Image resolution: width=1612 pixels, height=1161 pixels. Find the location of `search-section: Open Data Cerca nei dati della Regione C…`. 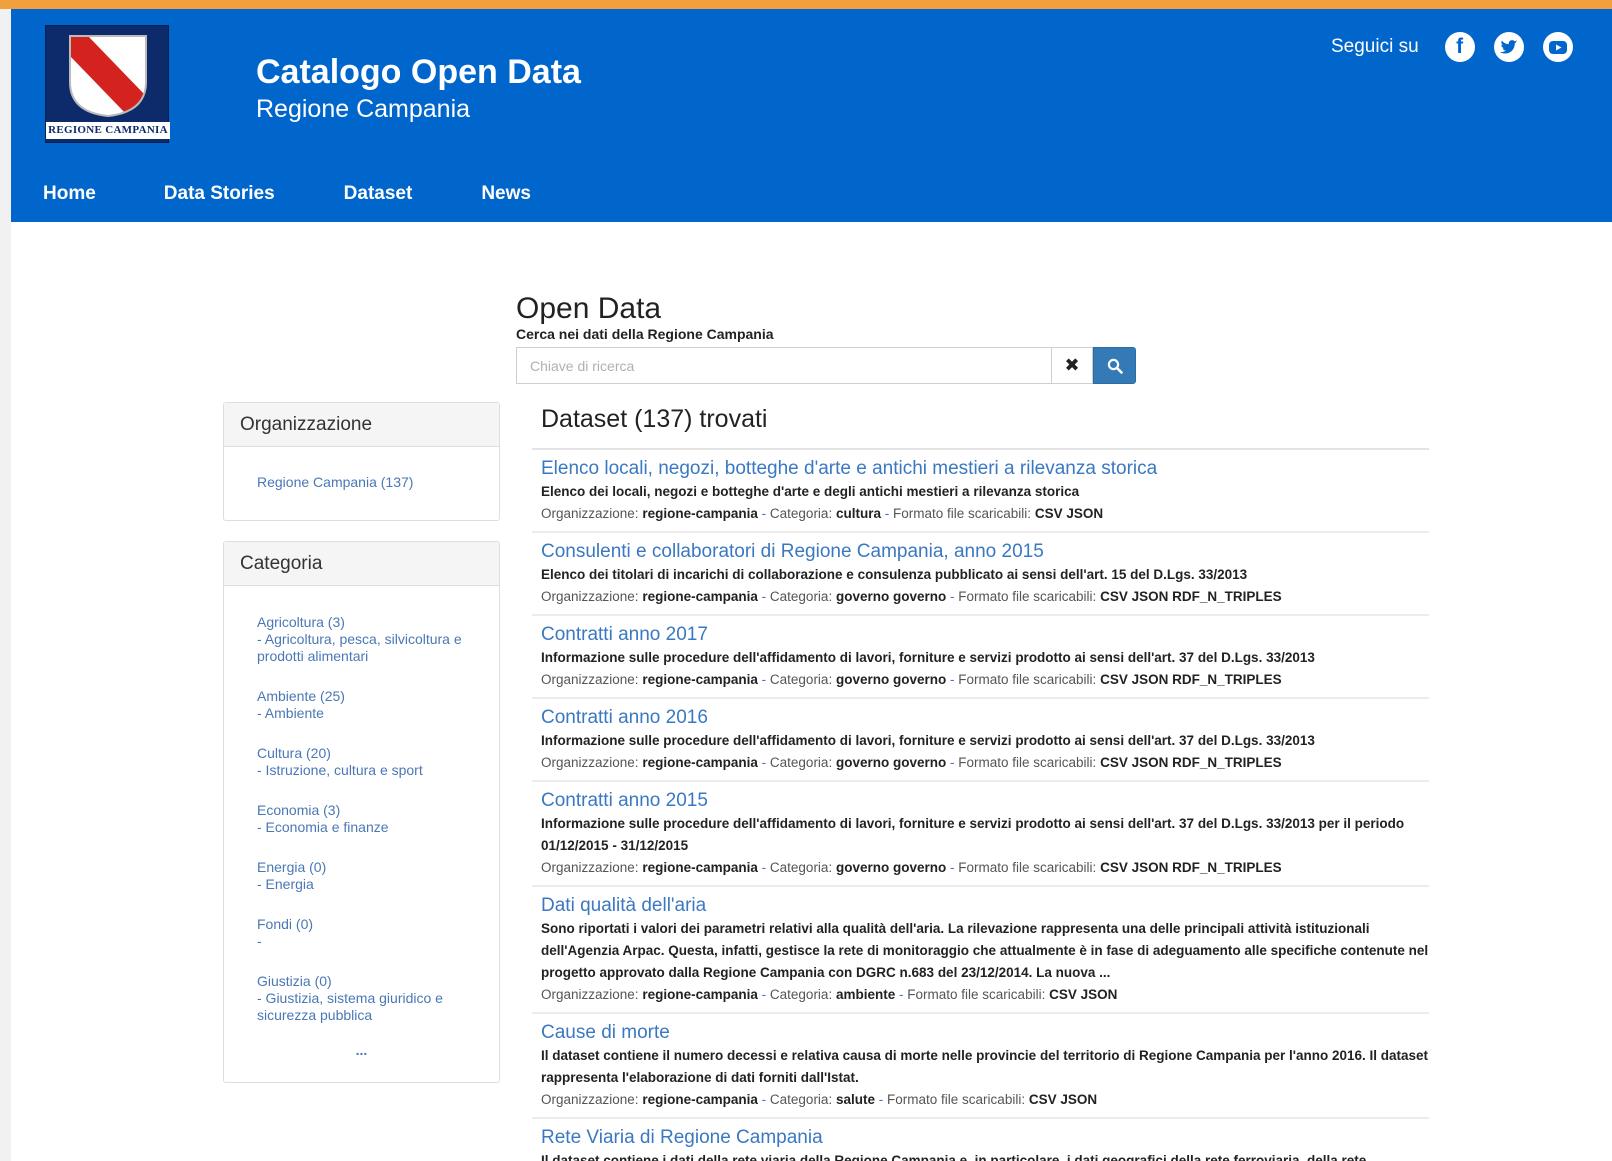

search-section: Open Data Cerca nei dati della Regione C… is located at coordinates (826, 338).